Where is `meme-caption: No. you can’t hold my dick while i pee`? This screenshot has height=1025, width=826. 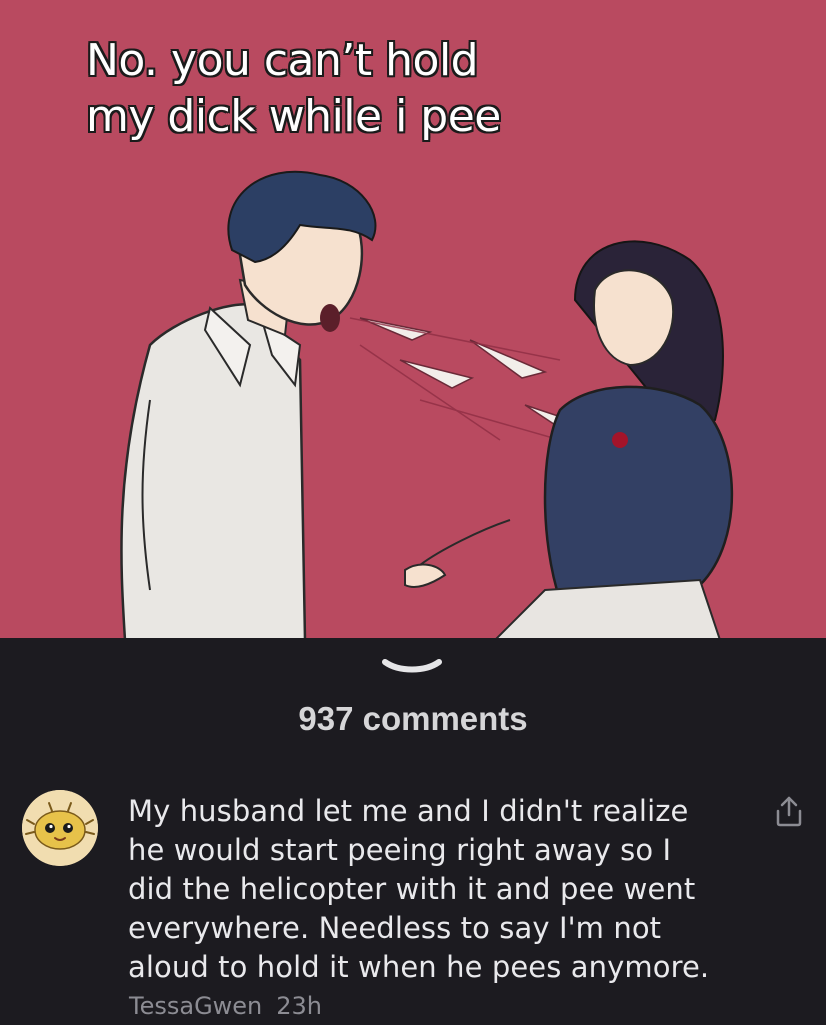
meme-caption: No. you can’t hold my dick while i pee is located at coordinates (346, 89).